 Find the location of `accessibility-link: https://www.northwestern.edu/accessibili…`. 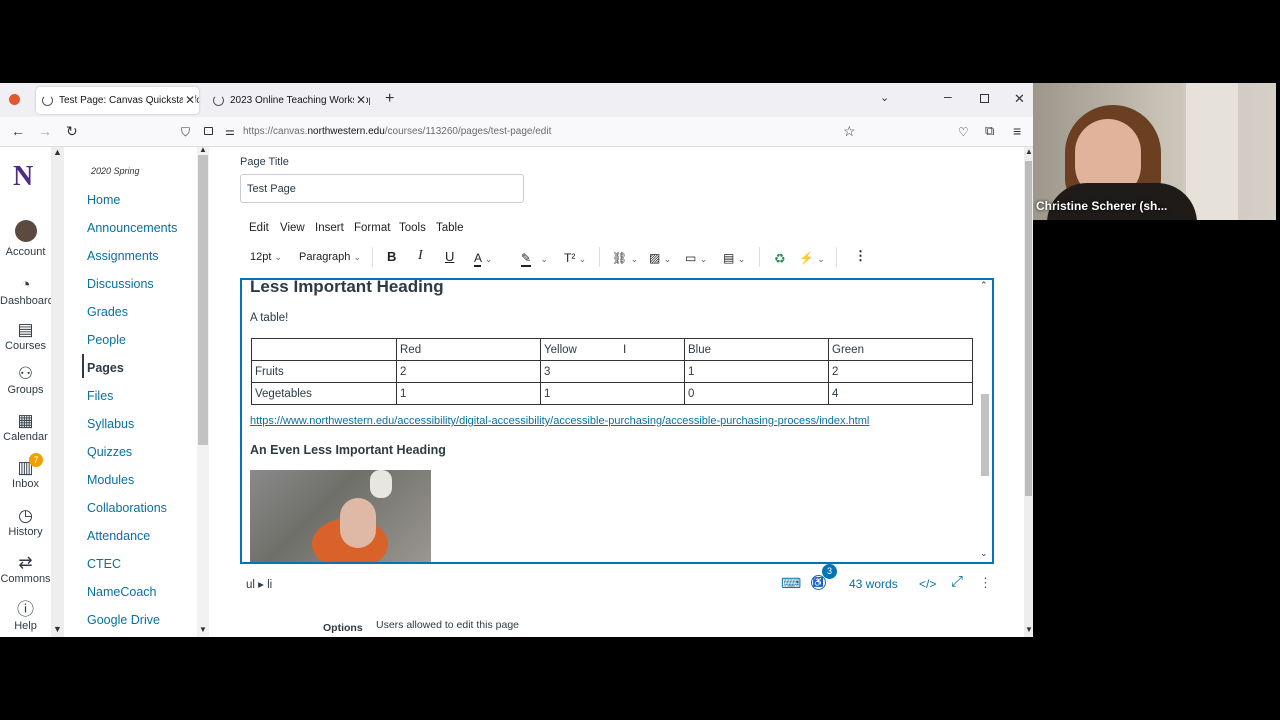

accessibility-link: https://www.northwestern.edu/accessibili… is located at coordinates (559, 421).